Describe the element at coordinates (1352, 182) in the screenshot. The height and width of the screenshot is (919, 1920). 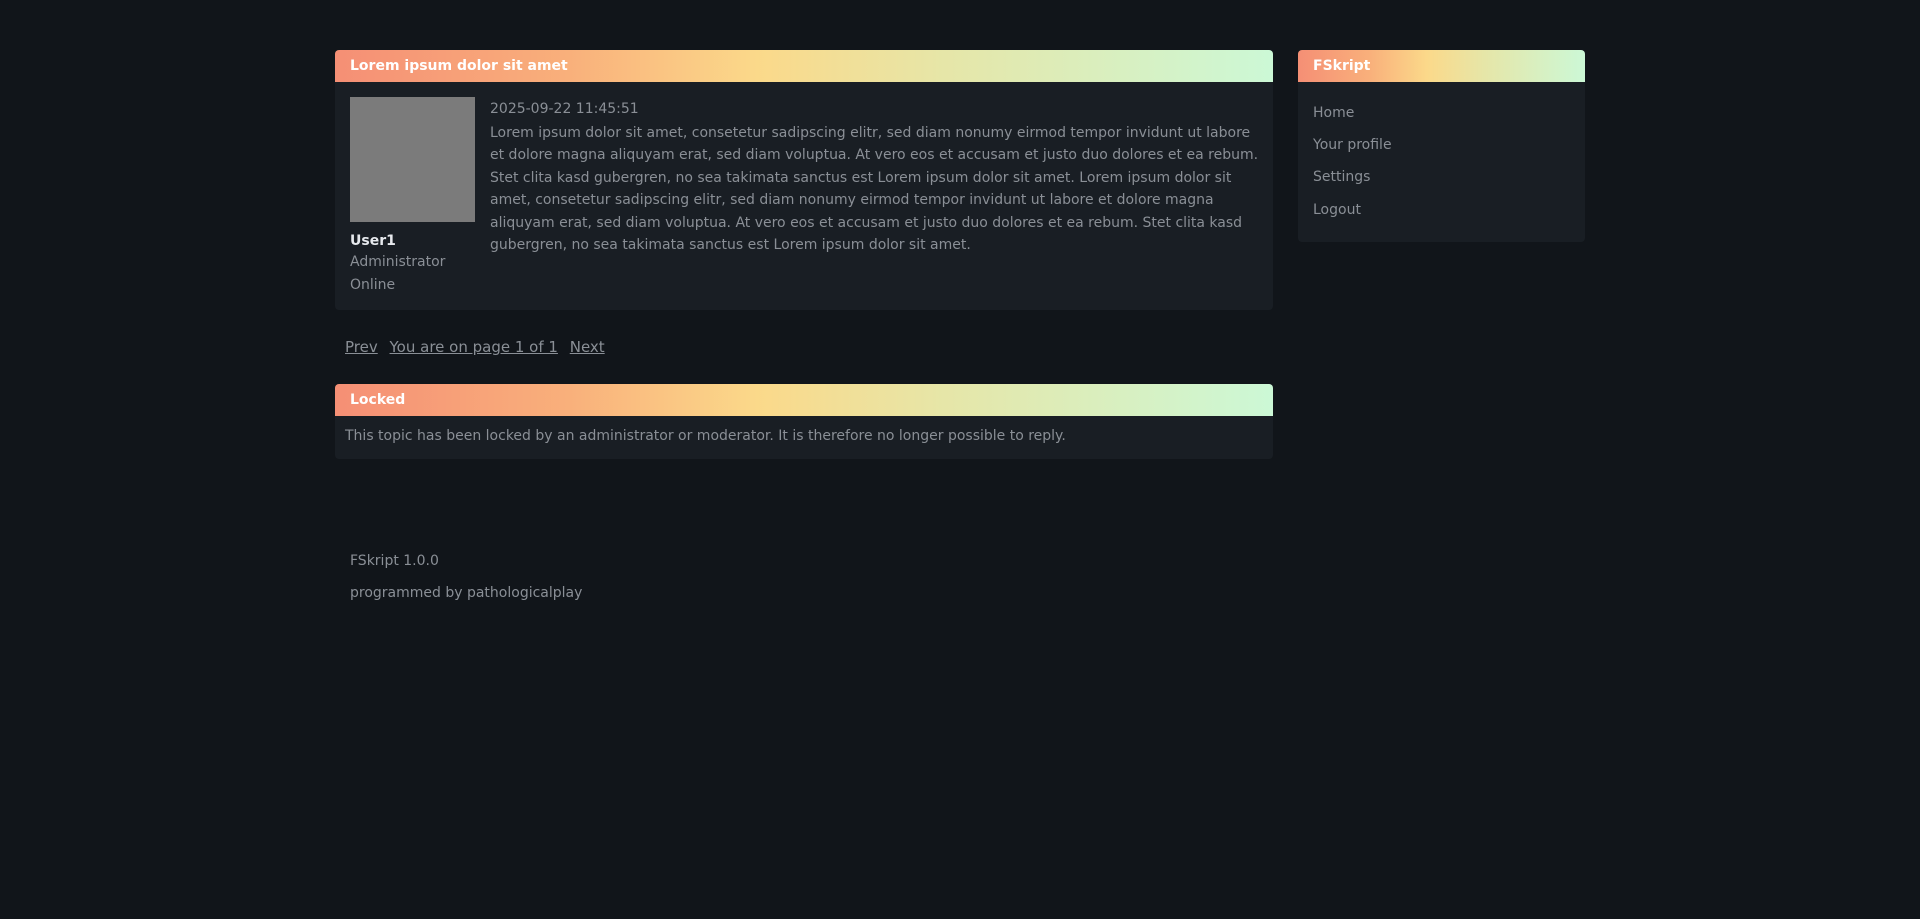
I see `nav-item-settings: Settings` at that location.